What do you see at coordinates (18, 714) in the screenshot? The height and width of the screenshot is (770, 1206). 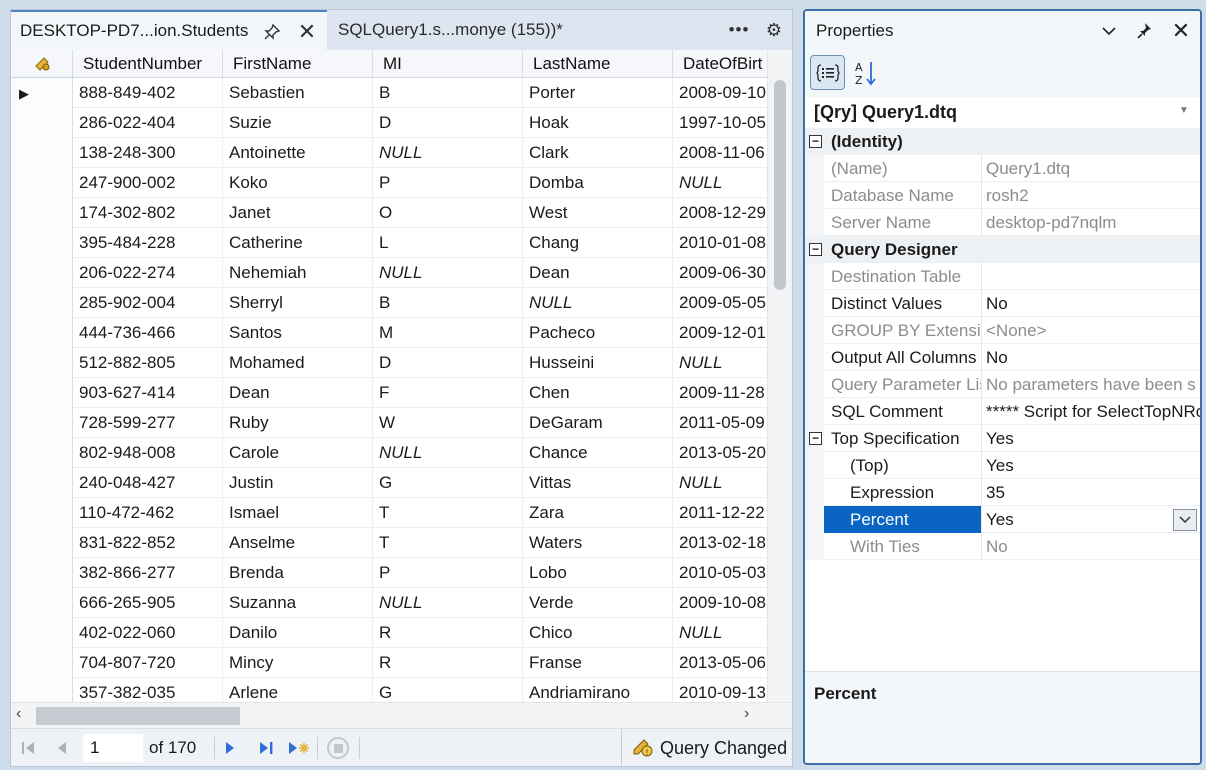 I see `chevron-left-icon: ‹` at bounding box center [18, 714].